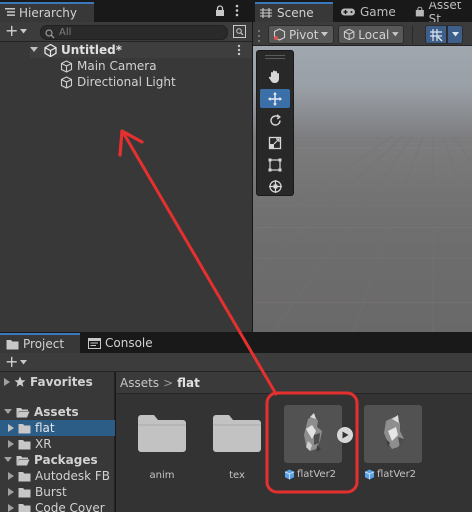  What do you see at coordinates (73, 476) in the screenshot?
I see `tree-label: Autodesk FB` at bounding box center [73, 476].